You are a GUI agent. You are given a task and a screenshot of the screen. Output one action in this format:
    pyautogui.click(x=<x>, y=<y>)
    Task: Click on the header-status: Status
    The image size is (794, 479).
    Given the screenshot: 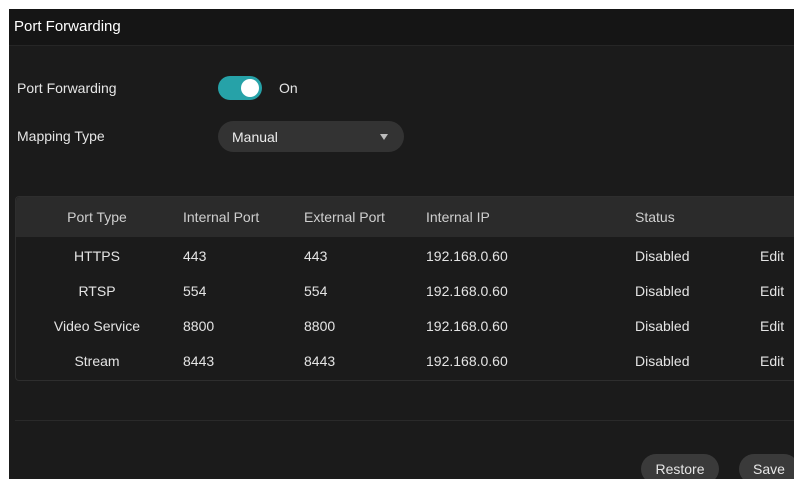 What is the action you would take?
    pyautogui.click(x=655, y=217)
    